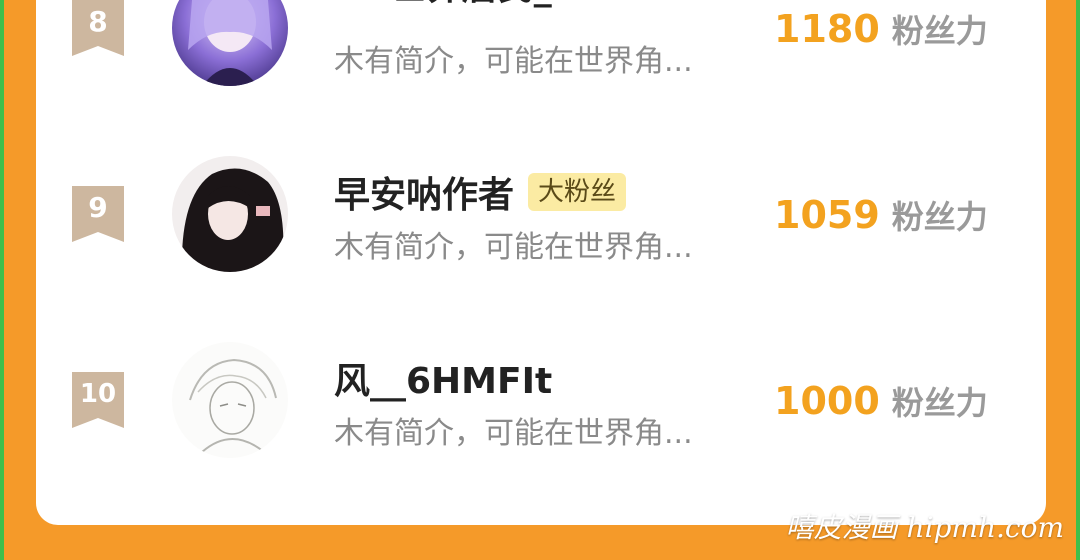  What do you see at coordinates (881, 215) in the screenshot?
I see `fan-power: 1059 粉丝力` at bounding box center [881, 215].